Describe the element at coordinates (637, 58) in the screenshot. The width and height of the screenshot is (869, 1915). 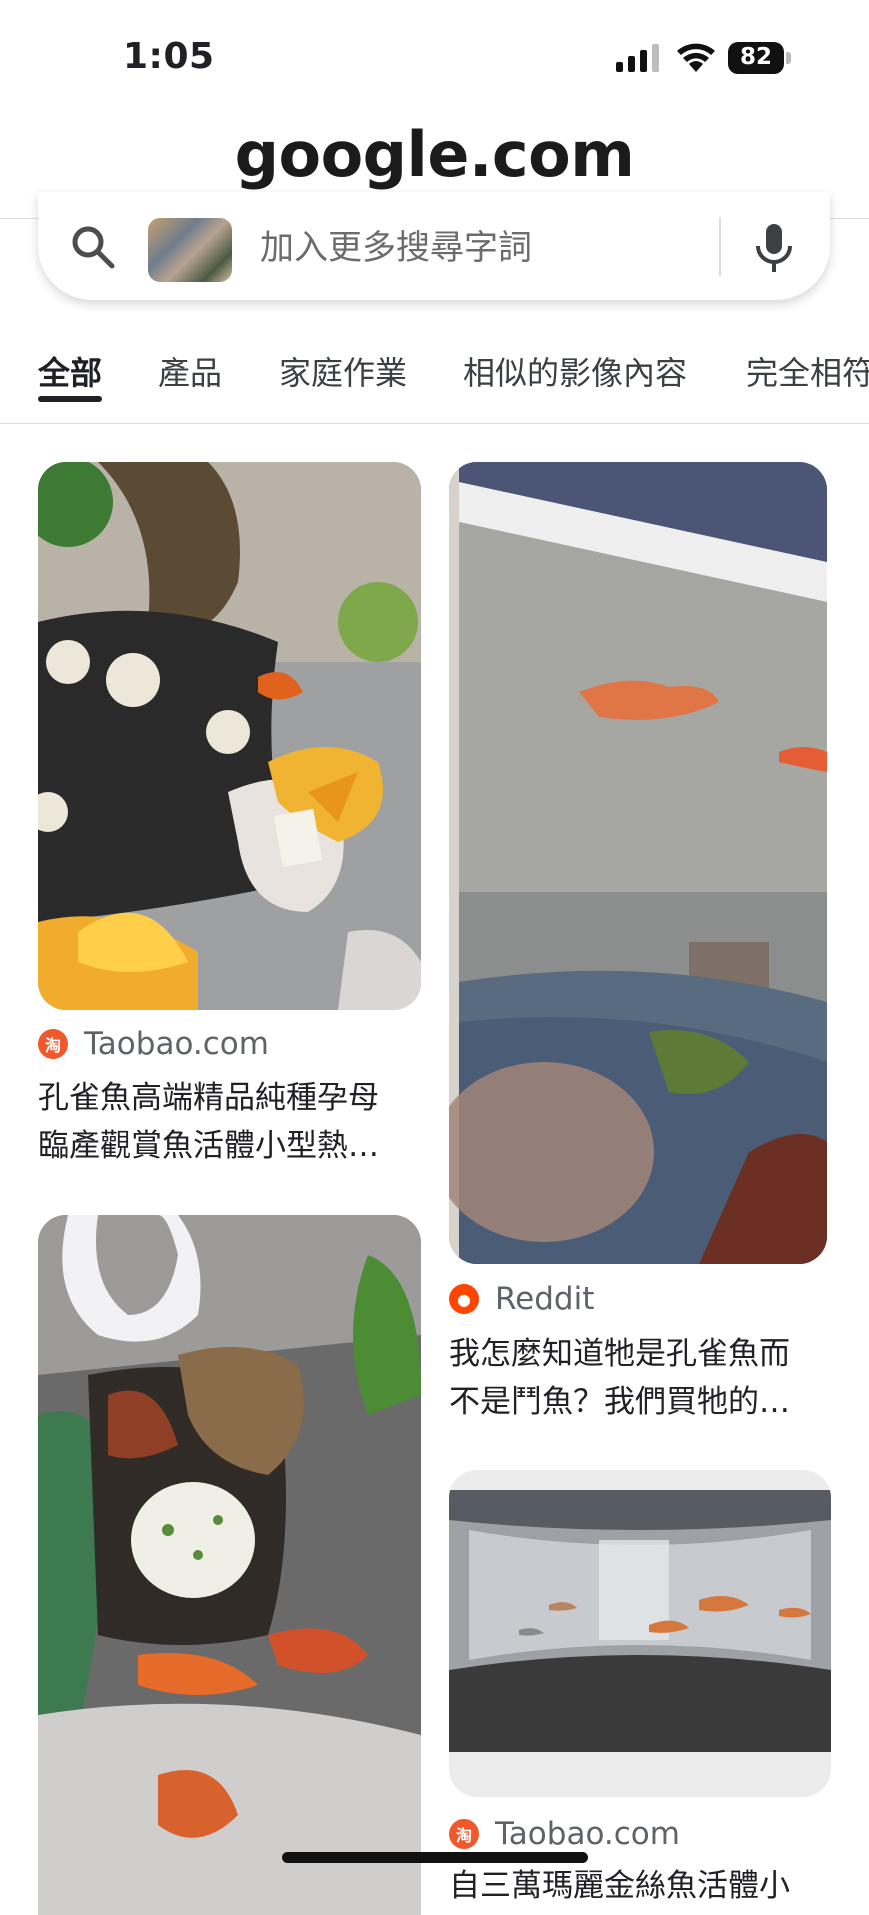
I see `cellular-signal-icon` at that location.